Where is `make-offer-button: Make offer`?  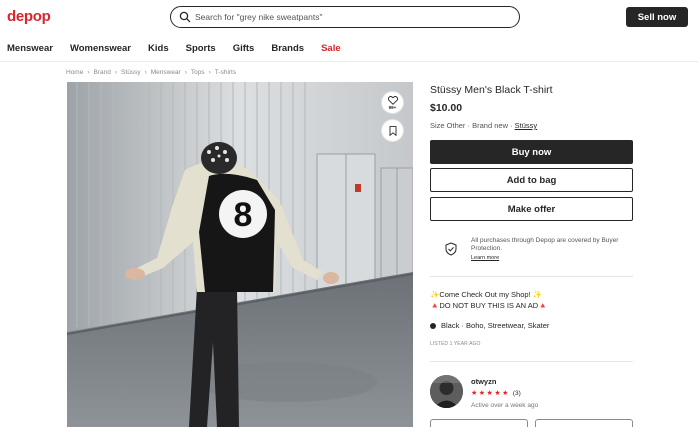
make-offer-button: Make offer is located at coordinates (531, 209).